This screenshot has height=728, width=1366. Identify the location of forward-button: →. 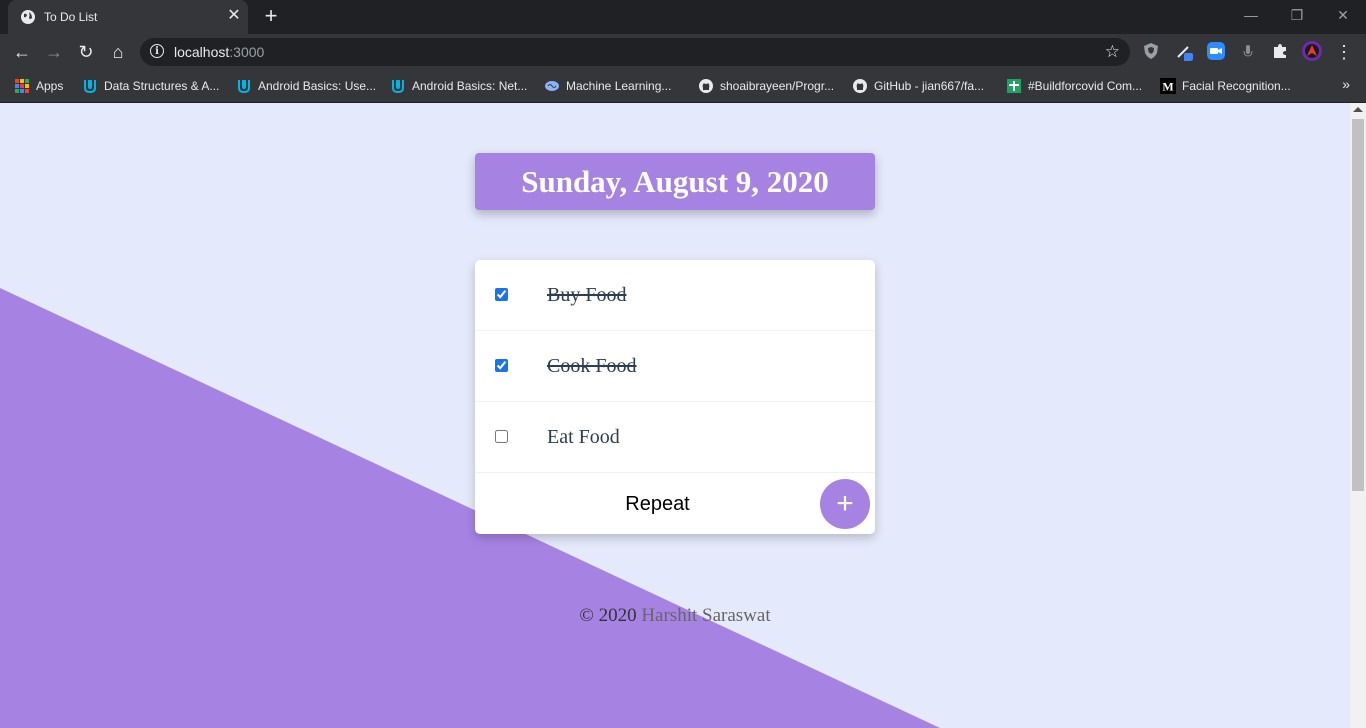
(54, 52).